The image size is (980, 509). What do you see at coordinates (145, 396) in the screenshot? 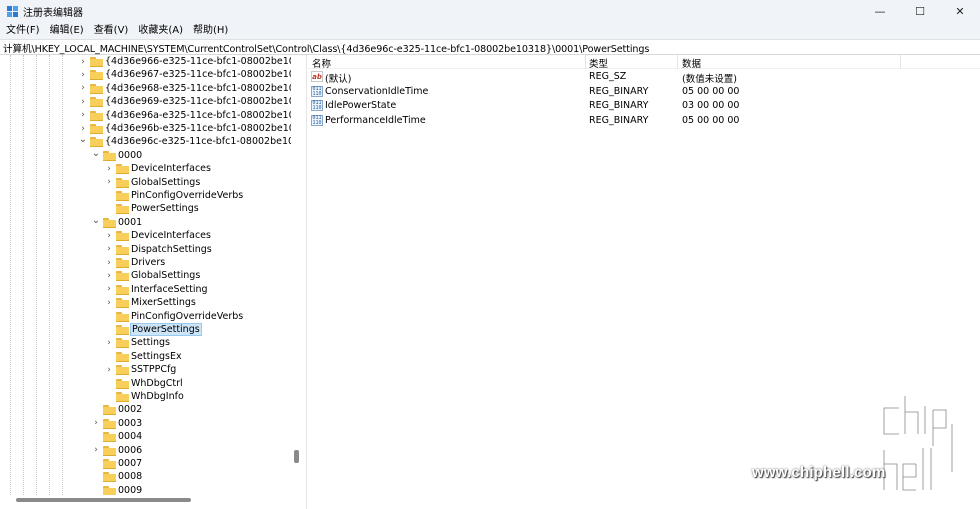
I see `tree-node: WhDbgInfo` at bounding box center [145, 396].